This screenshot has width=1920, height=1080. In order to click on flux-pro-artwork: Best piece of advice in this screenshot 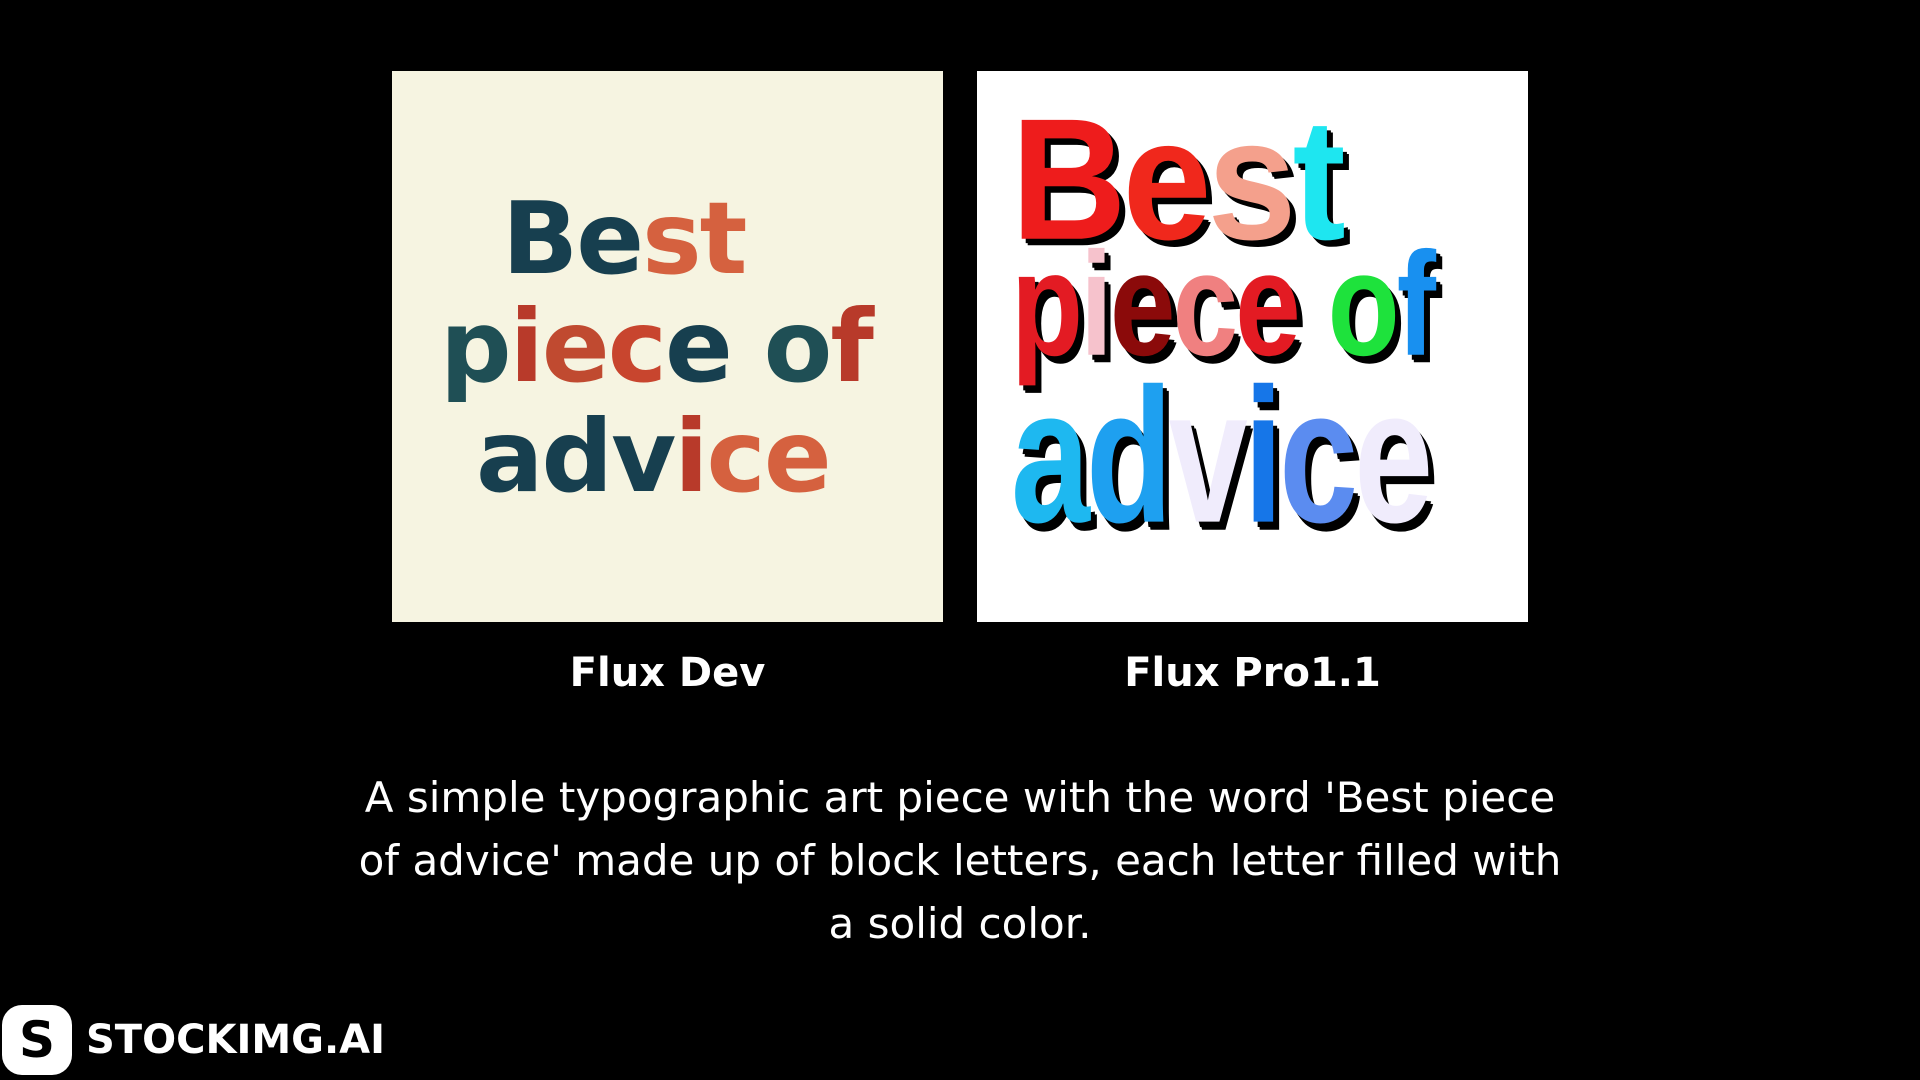, I will do `click(1252, 346)`.